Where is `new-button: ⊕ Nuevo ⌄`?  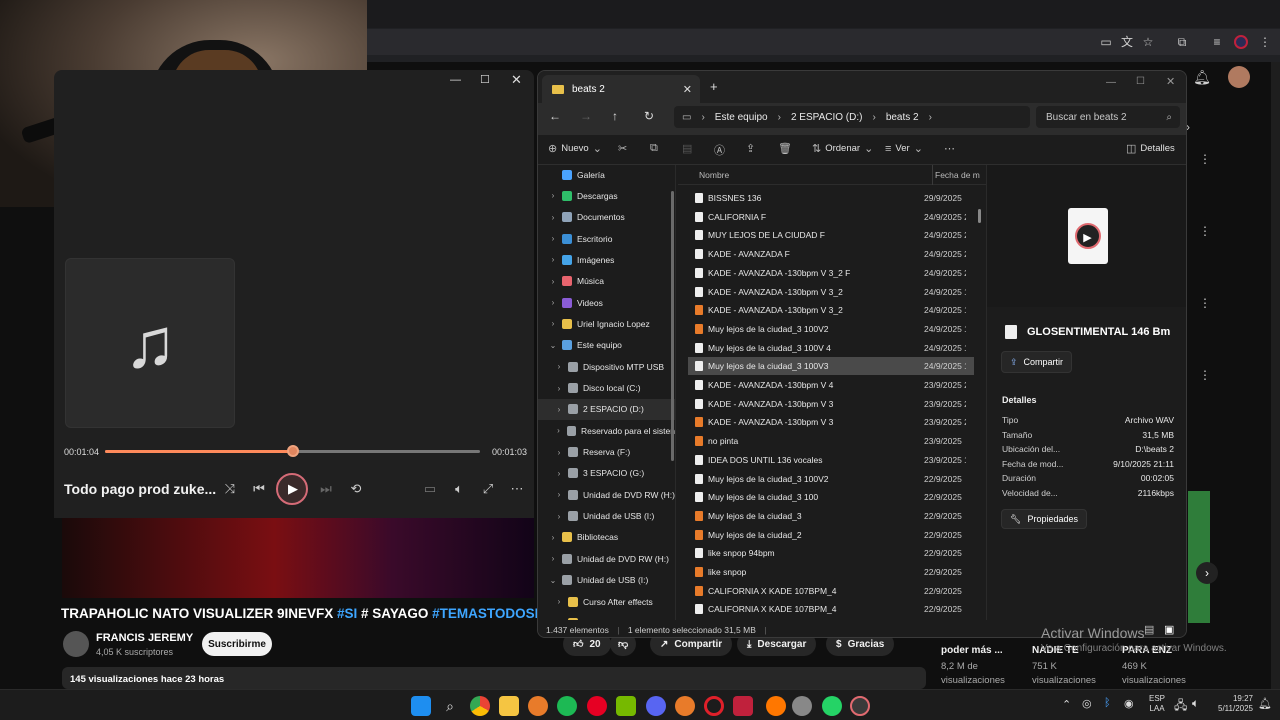
new-button: ⊕ Nuevo ⌄ is located at coordinates (575, 148).